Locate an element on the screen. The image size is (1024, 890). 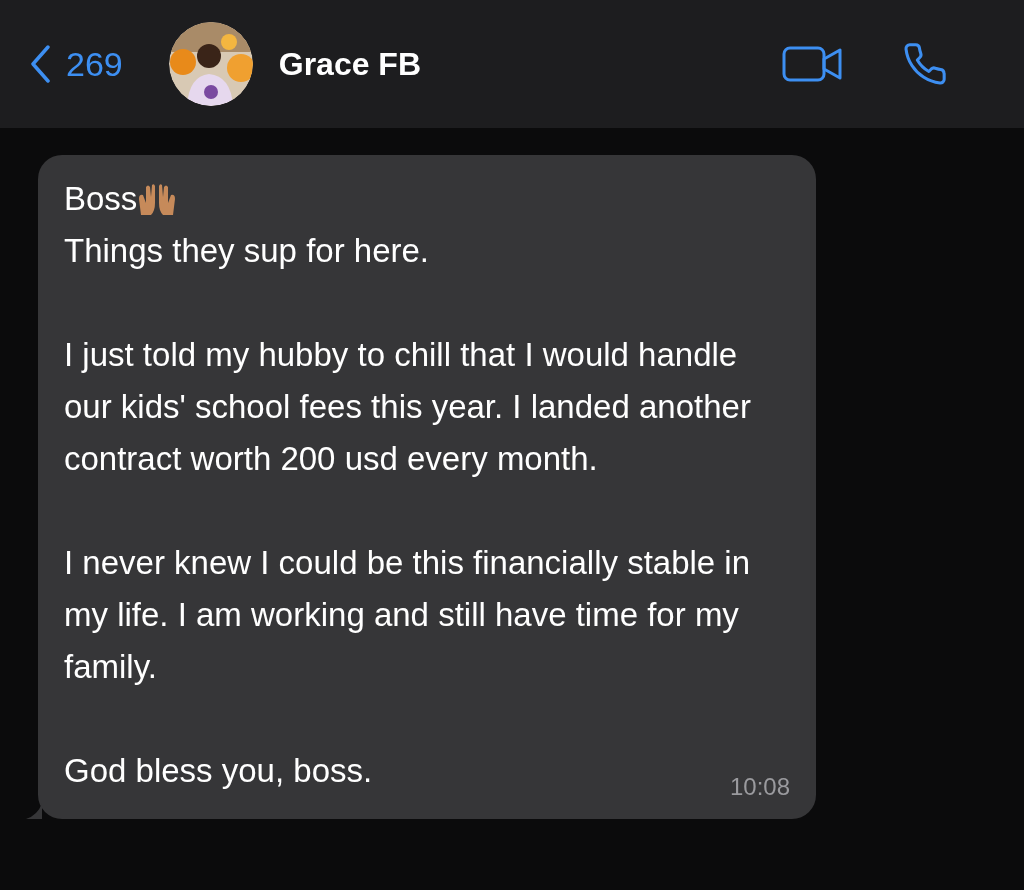
voice-call-button is located at coordinates (925, 64).